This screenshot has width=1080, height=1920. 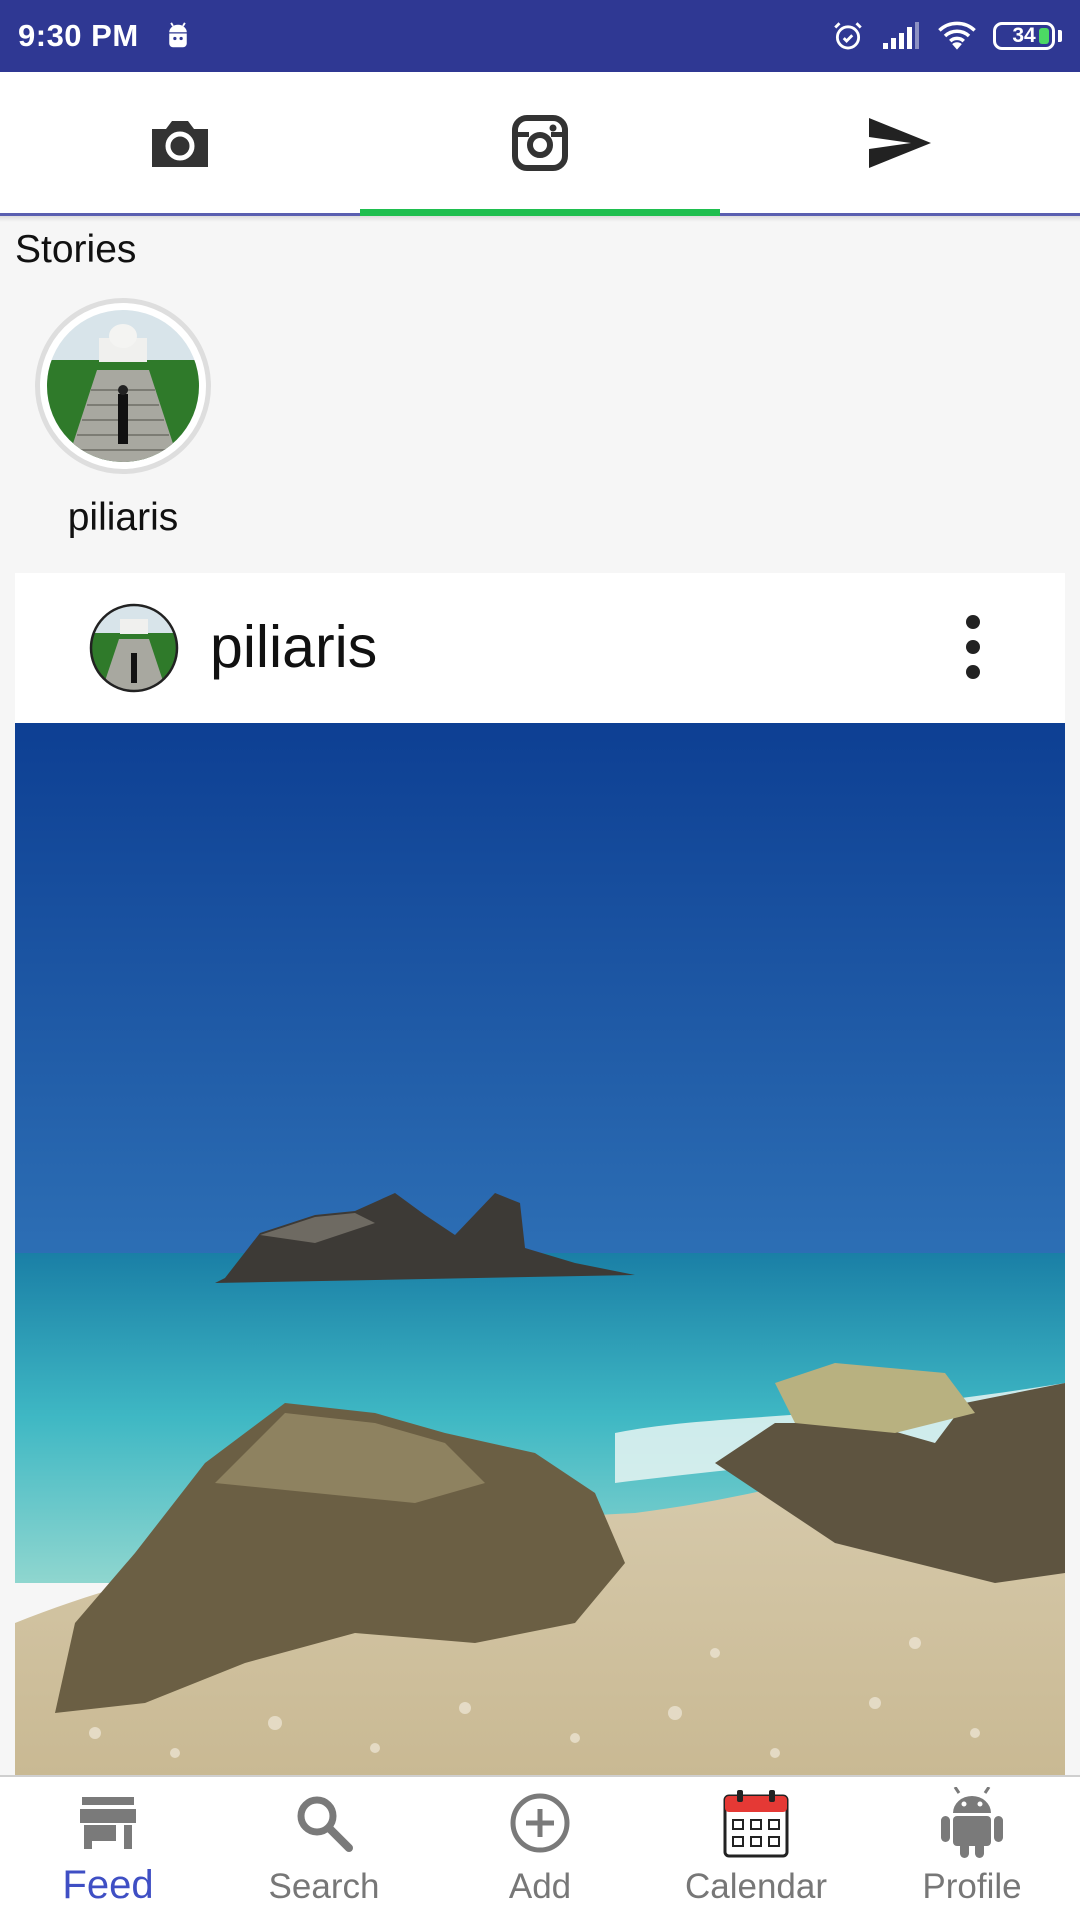 I want to click on battery-level: 34, so click(x=1024, y=35).